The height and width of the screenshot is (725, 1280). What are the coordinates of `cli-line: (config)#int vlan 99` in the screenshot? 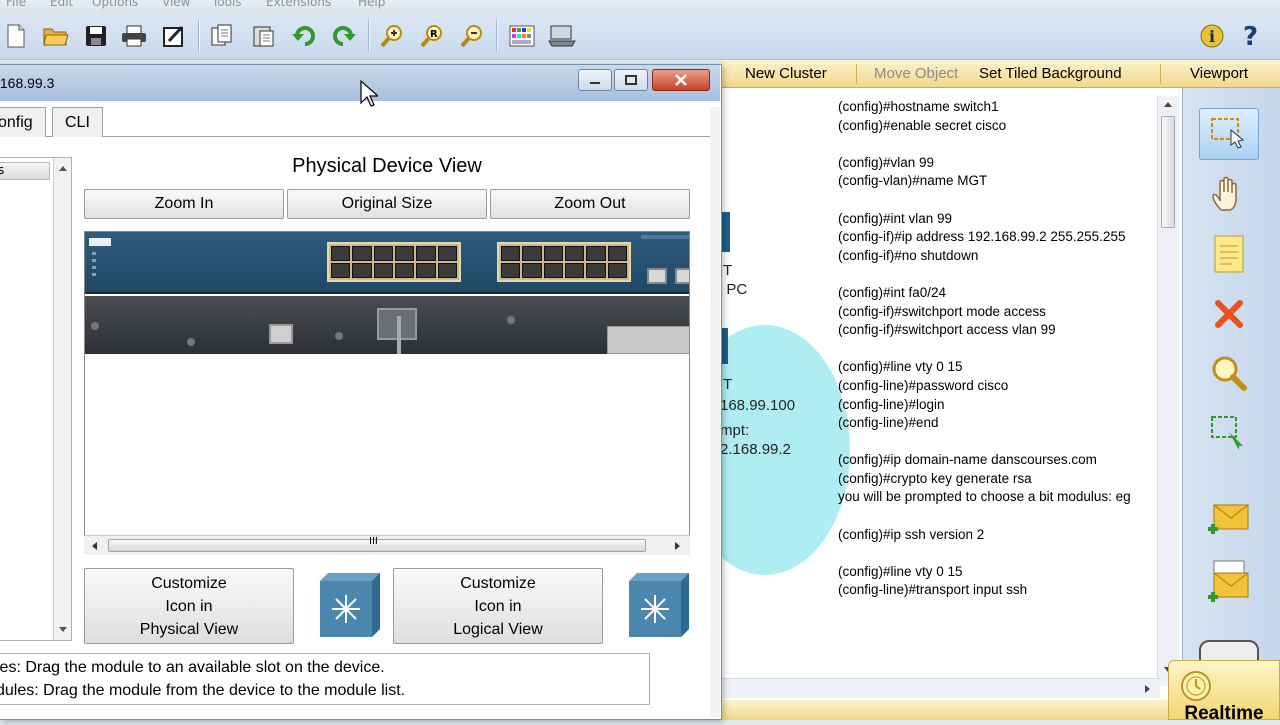 It's located at (895, 218).